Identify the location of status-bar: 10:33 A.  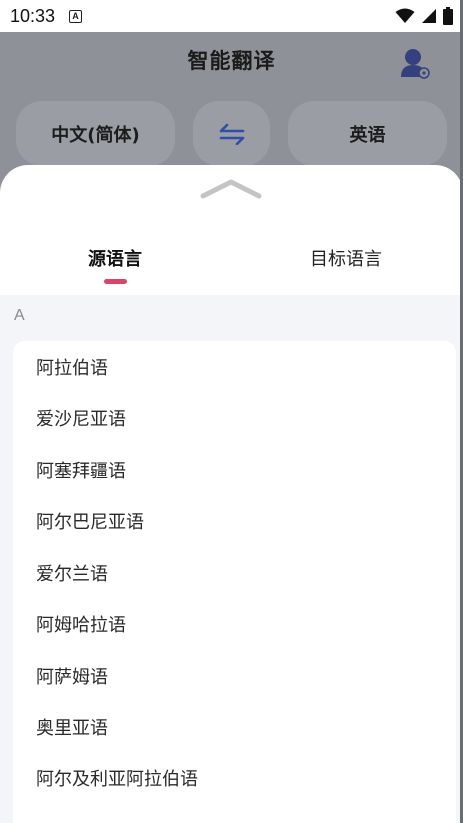
(231, 16).